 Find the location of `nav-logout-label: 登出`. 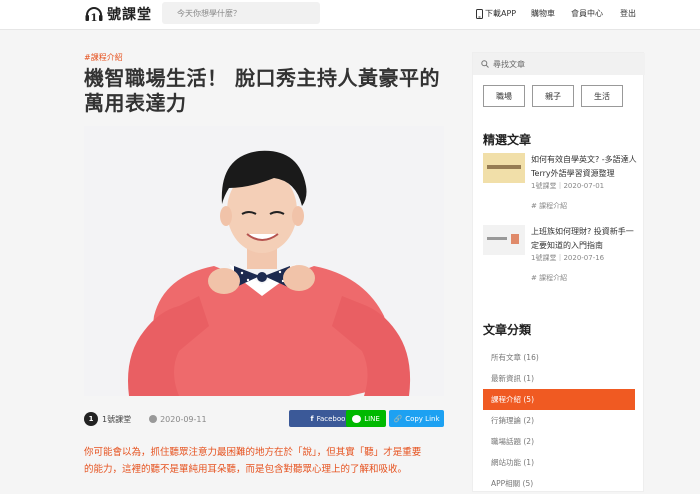

nav-logout-label: 登出 is located at coordinates (628, 13).